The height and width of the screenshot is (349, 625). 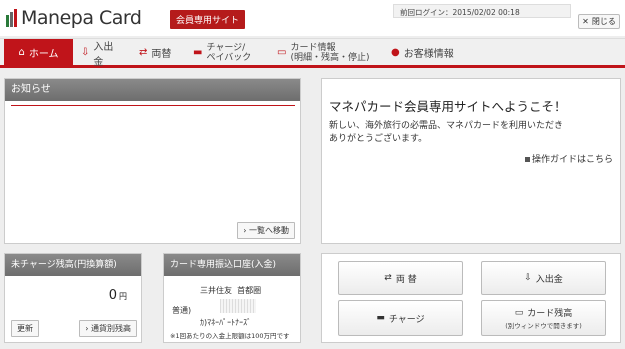 I want to click on charge-button: ▬ チャージ, so click(x=400, y=318).